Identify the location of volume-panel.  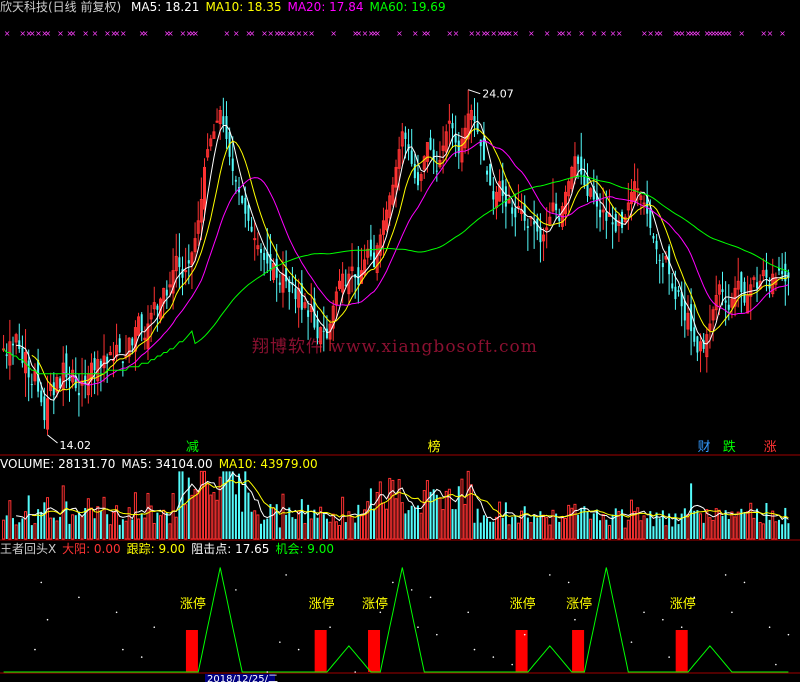
(396, 505).